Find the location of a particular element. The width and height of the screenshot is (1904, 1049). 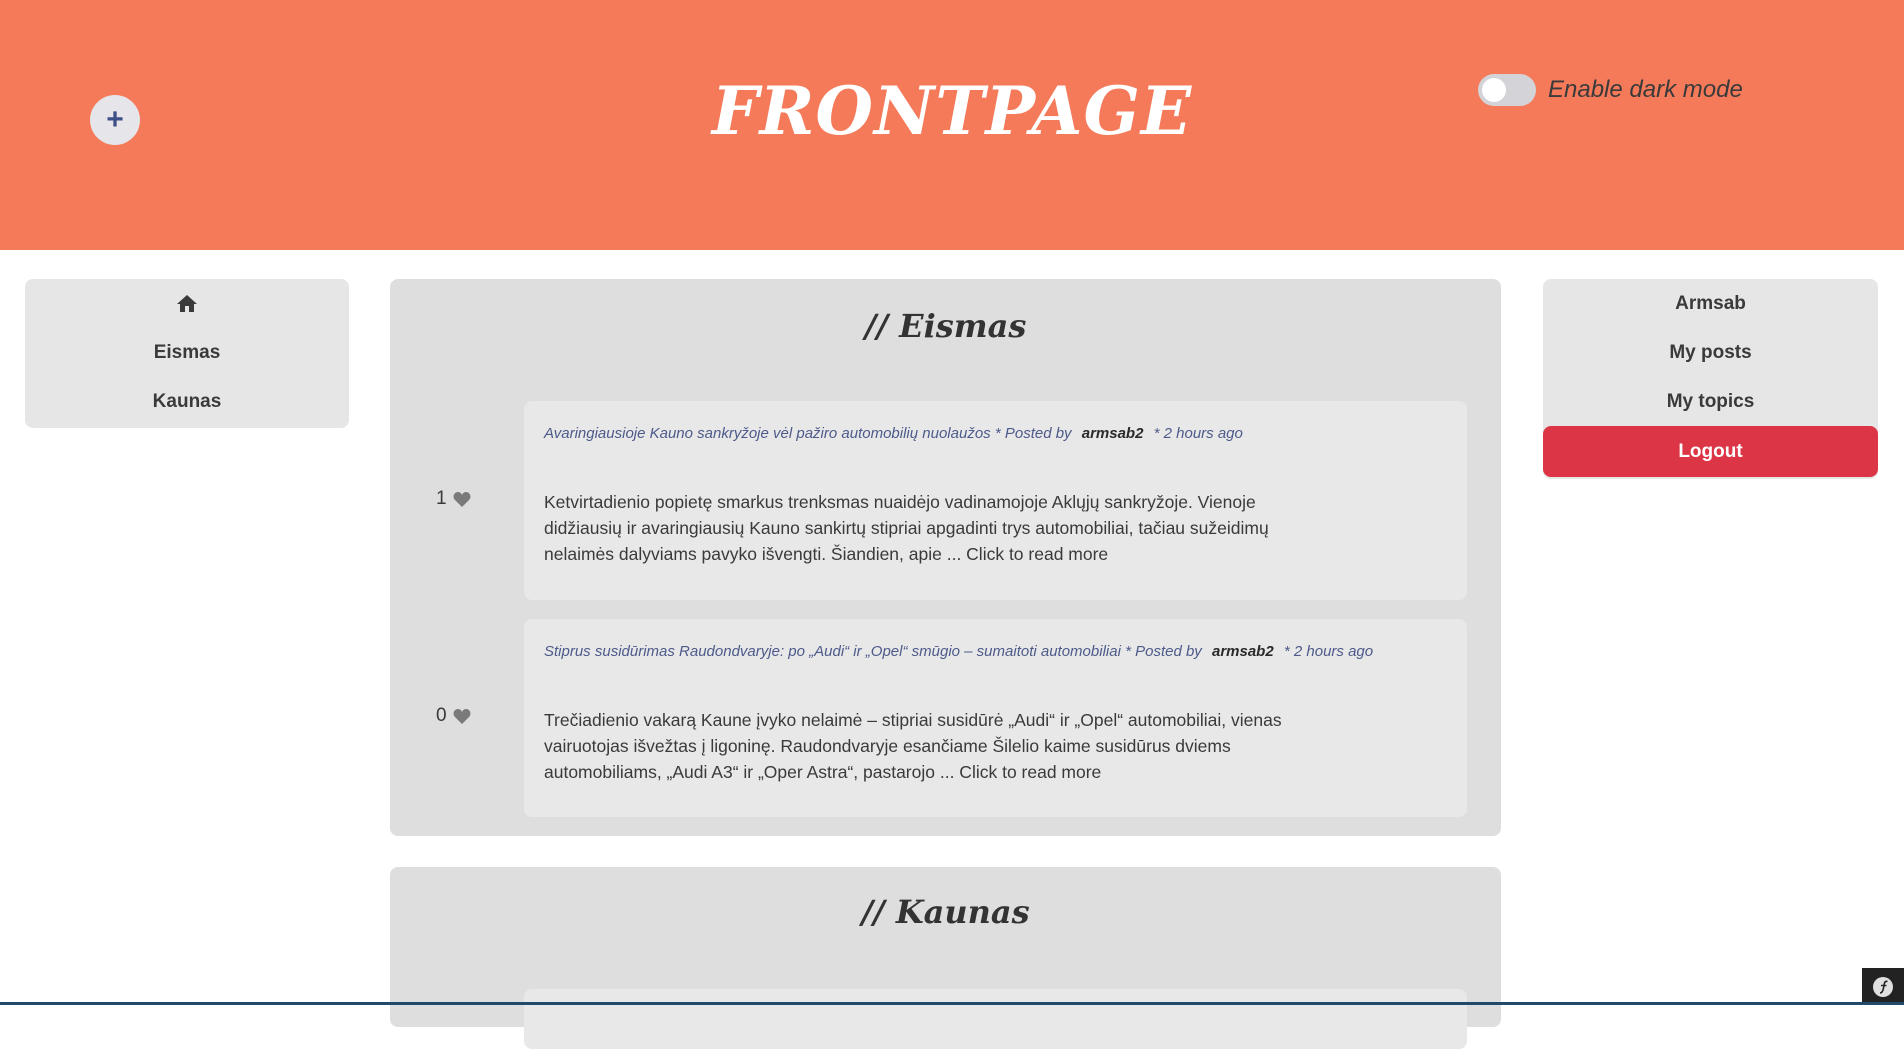

symfony-toolbar-toggle is located at coordinates (1883, 986).